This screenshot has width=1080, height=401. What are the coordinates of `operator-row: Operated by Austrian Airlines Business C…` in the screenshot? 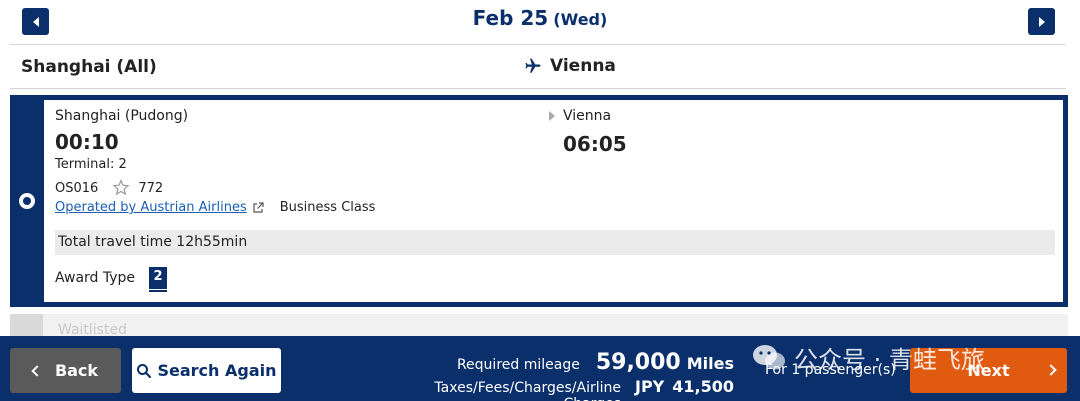 It's located at (215, 207).